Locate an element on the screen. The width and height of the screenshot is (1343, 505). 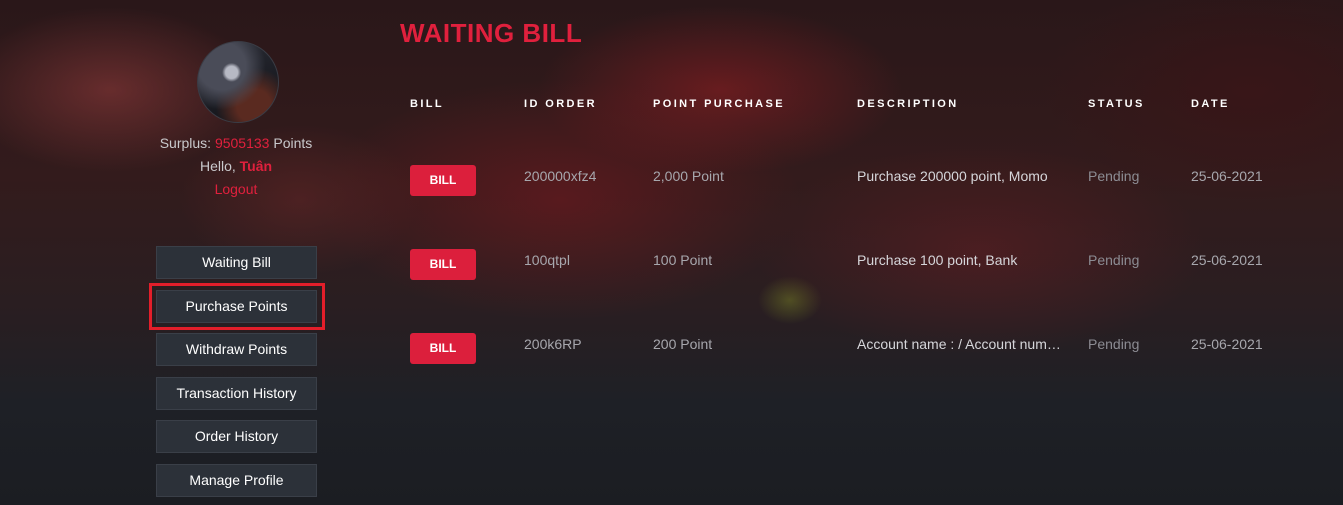
menu-order-history-button: Order History is located at coordinates (236, 436).